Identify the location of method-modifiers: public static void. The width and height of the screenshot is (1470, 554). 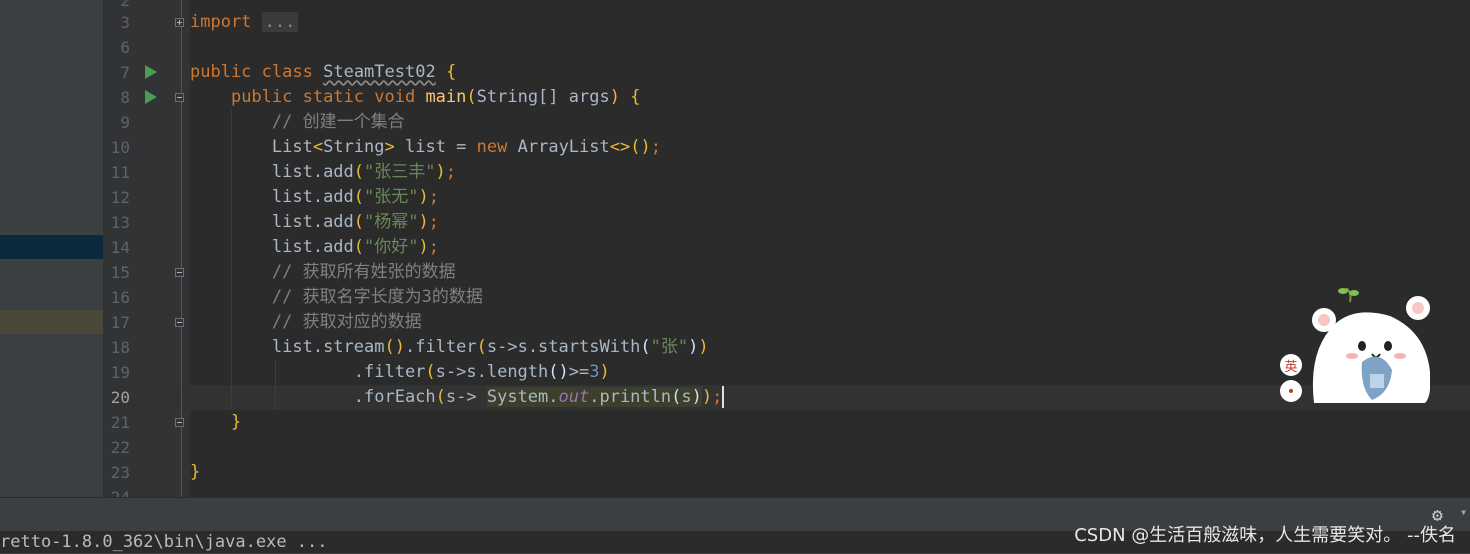
(323, 97).